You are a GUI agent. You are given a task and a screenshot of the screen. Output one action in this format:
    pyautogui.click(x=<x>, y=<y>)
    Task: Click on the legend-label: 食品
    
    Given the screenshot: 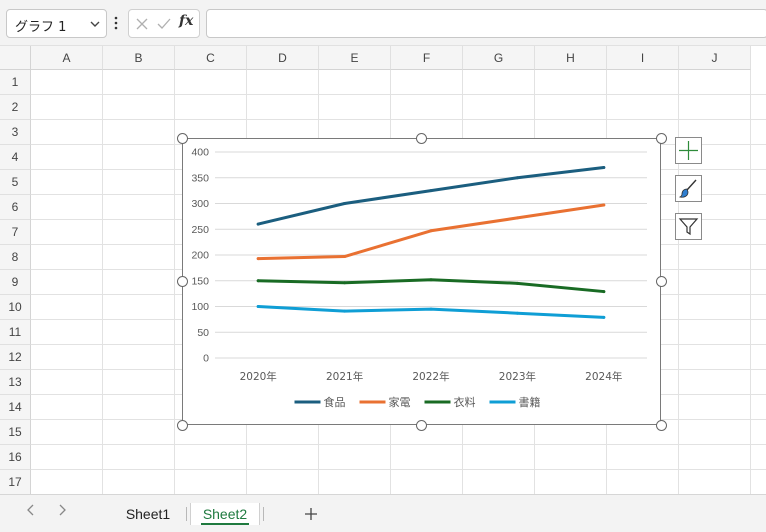 What is the action you would take?
    pyautogui.click(x=335, y=402)
    